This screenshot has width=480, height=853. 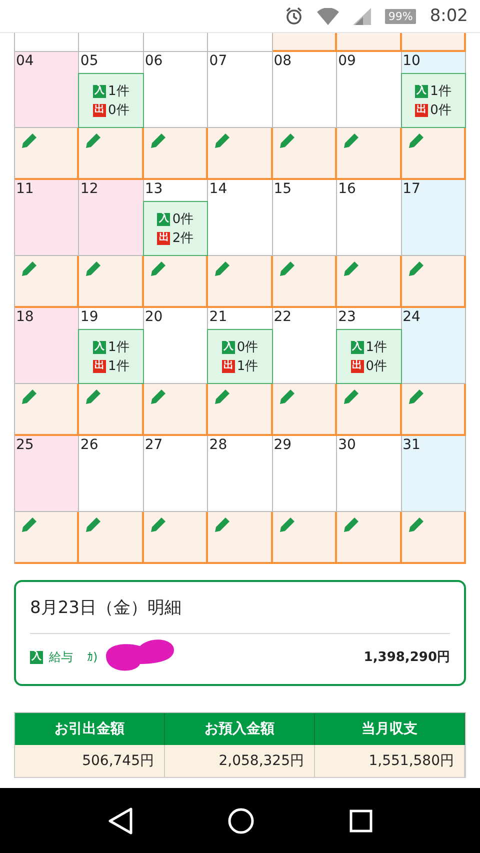 What do you see at coordinates (218, 61) in the screenshot?
I see `day-number: 07` at bounding box center [218, 61].